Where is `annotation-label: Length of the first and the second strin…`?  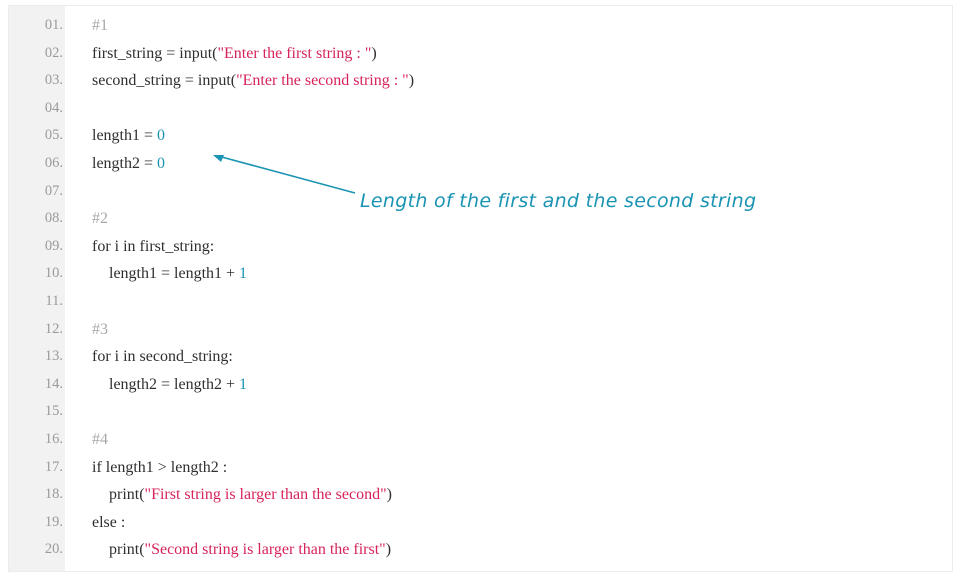 annotation-label: Length of the first and the second strin… is located at coordinates (558, 201).